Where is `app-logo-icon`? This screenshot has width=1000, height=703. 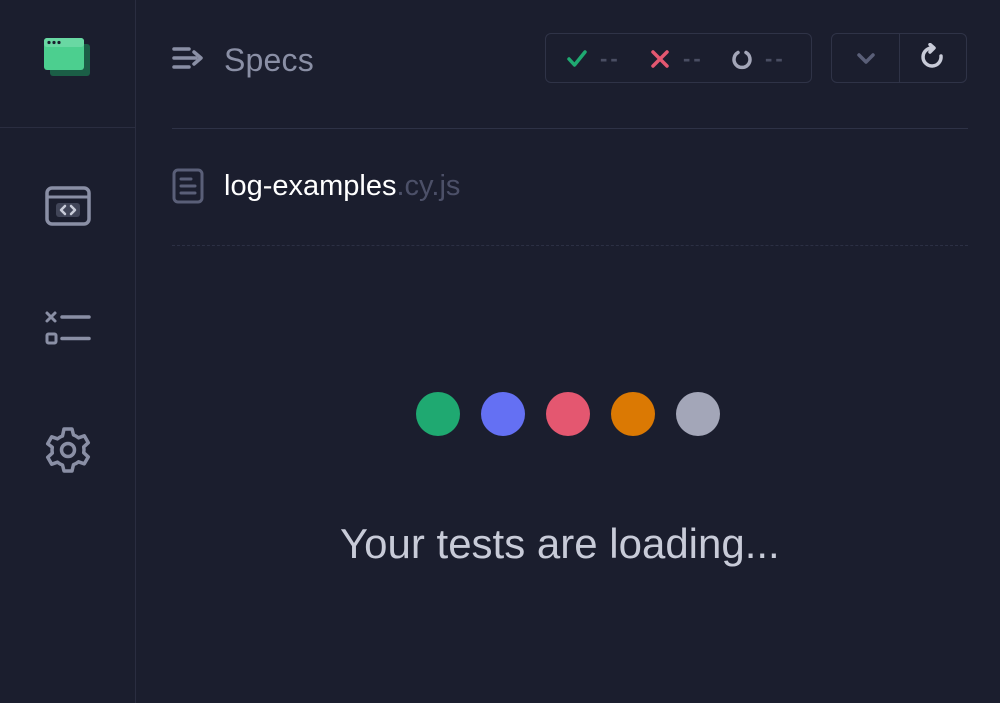 app-logo-icon is located at coordinates (68, 57).